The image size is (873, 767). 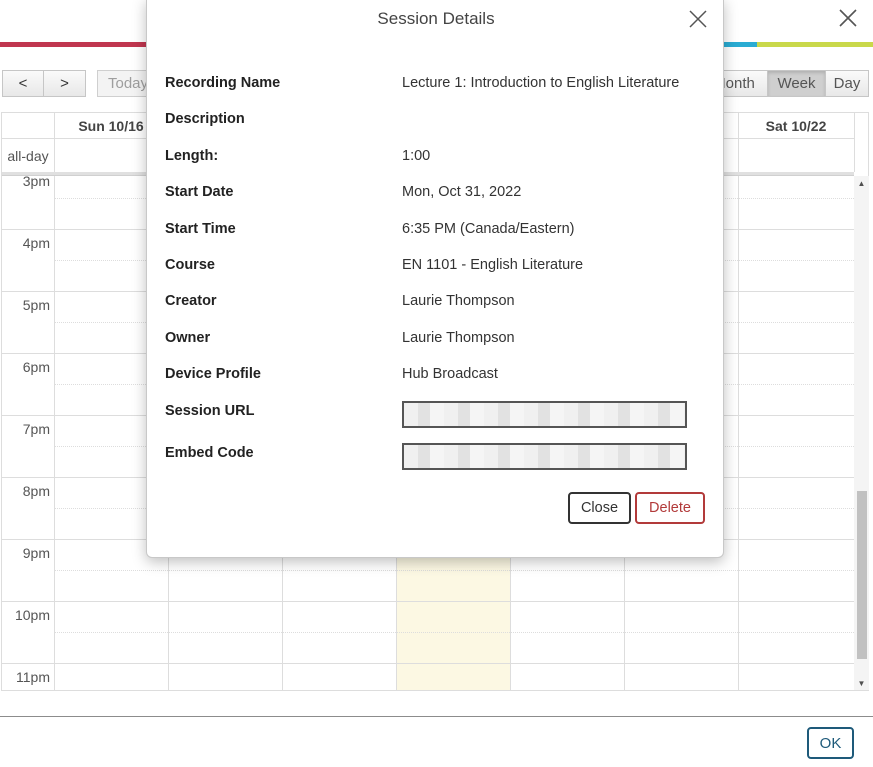 What do you see at coordinates (33, 677) in the screenshot?
I see `time-label: 11pm` at bounding box center [33, 677].